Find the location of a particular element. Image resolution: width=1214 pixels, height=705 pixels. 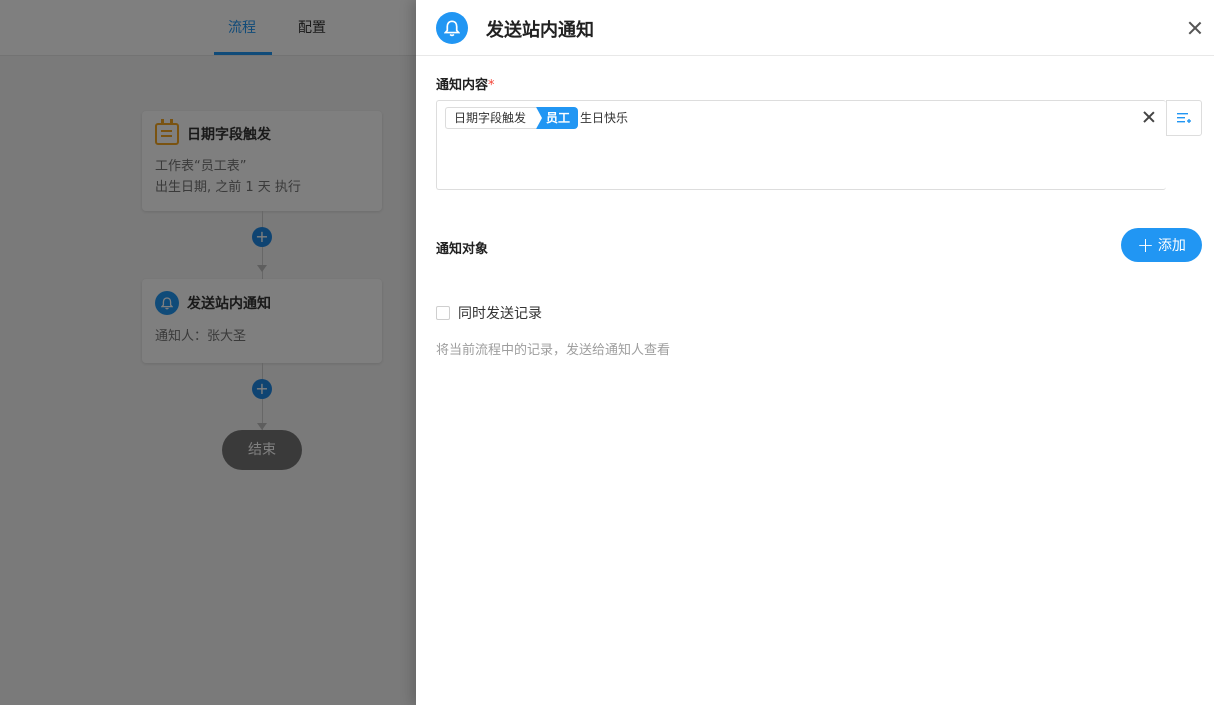

content-editor: 日期字段触发 员工 生日快乐 is located at coordinates (801, 145).